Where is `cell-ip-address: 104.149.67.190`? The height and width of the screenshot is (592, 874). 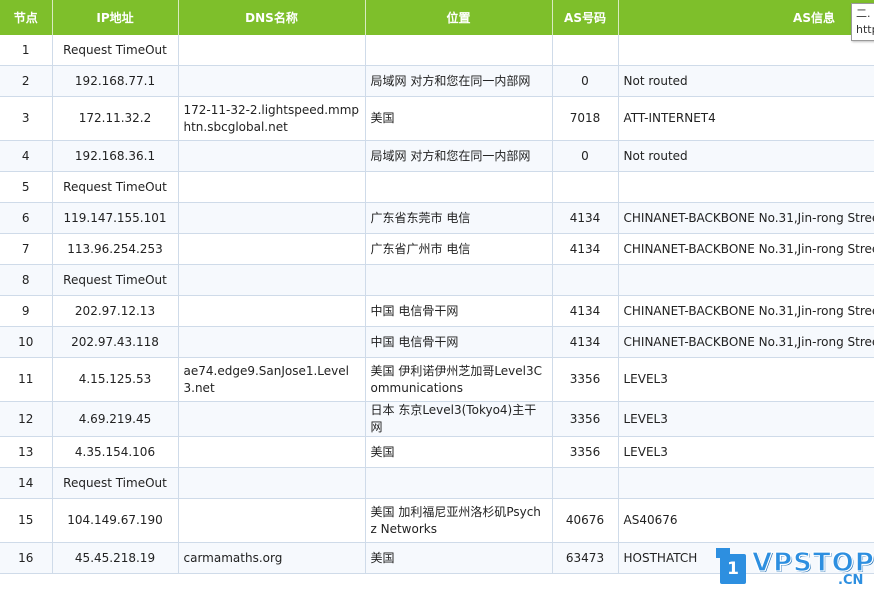
cell-ip-address: 104.149.67.190 is located at coordinates (115, 520).